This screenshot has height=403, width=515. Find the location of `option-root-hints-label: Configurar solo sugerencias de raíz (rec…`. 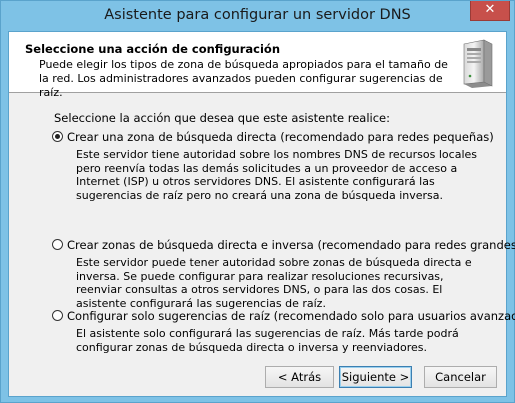

option-root-hints-label: Configurar solo sugerencias de raíz (rec… is located at coordinates (291, 316).